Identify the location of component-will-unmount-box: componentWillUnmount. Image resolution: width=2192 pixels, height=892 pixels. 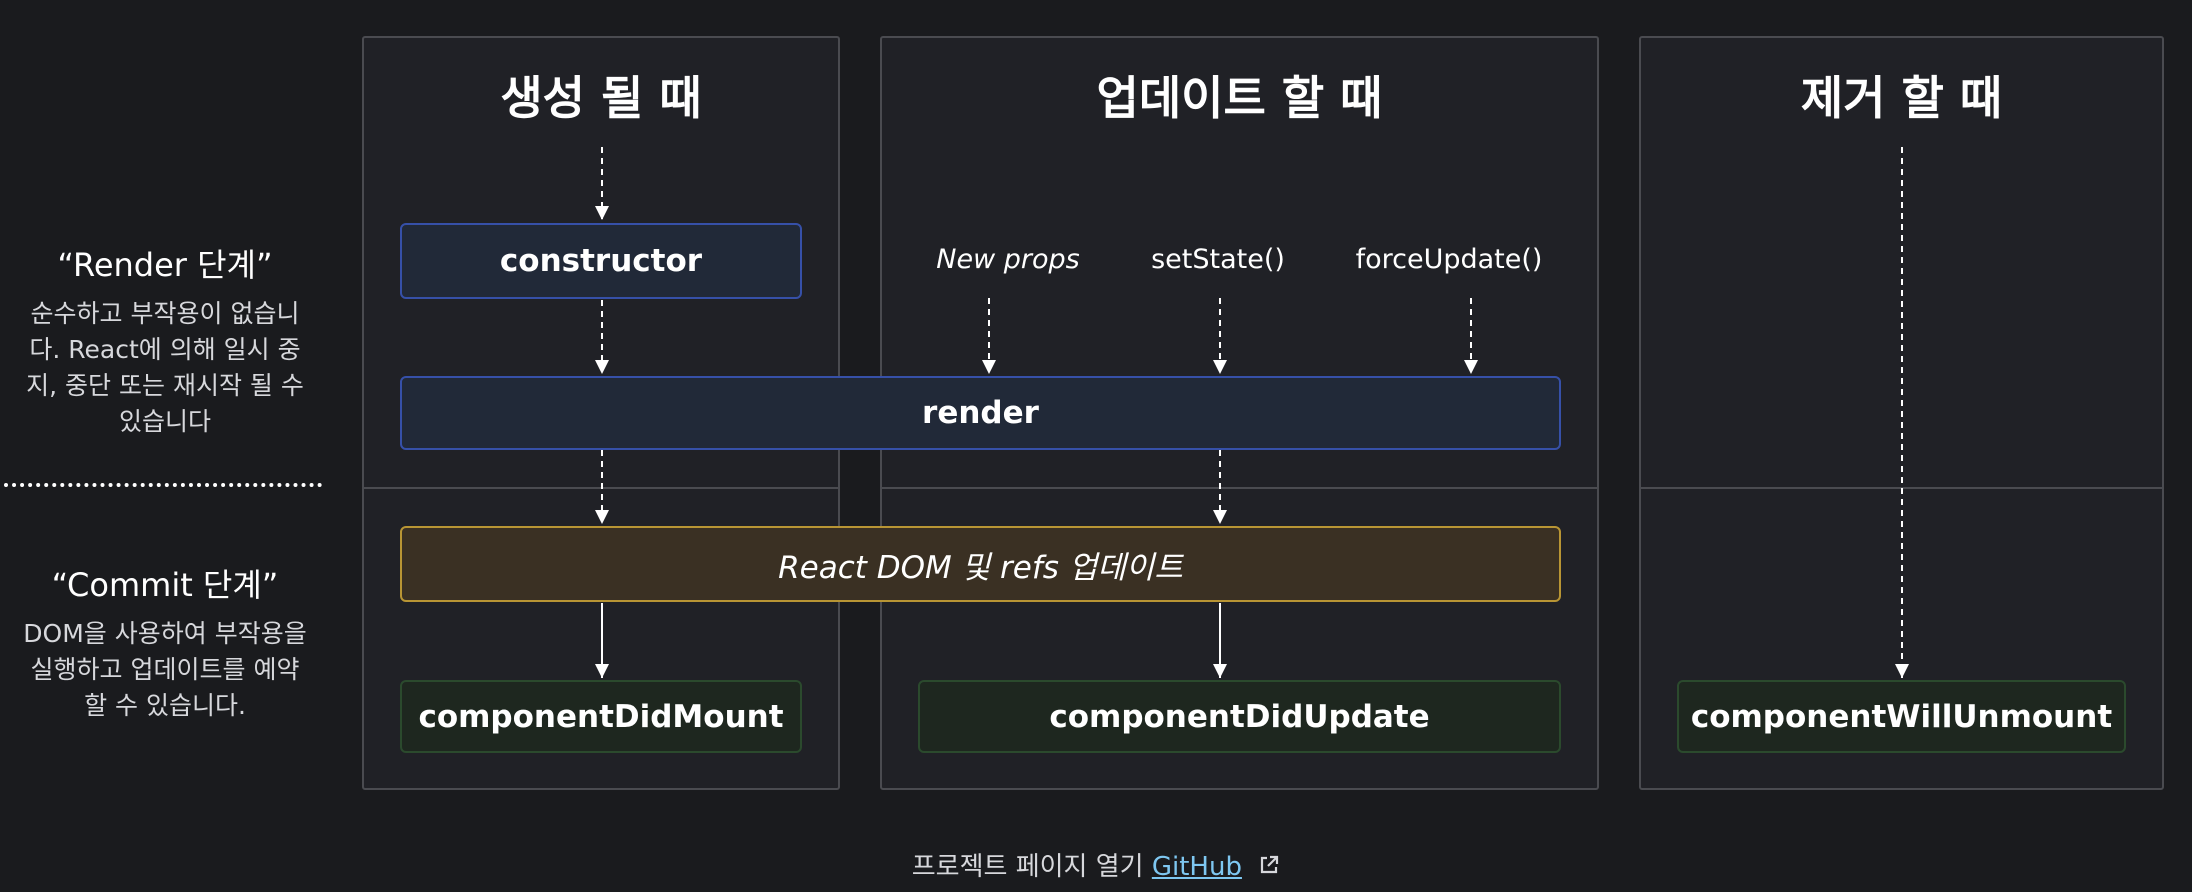
(1901, 716).